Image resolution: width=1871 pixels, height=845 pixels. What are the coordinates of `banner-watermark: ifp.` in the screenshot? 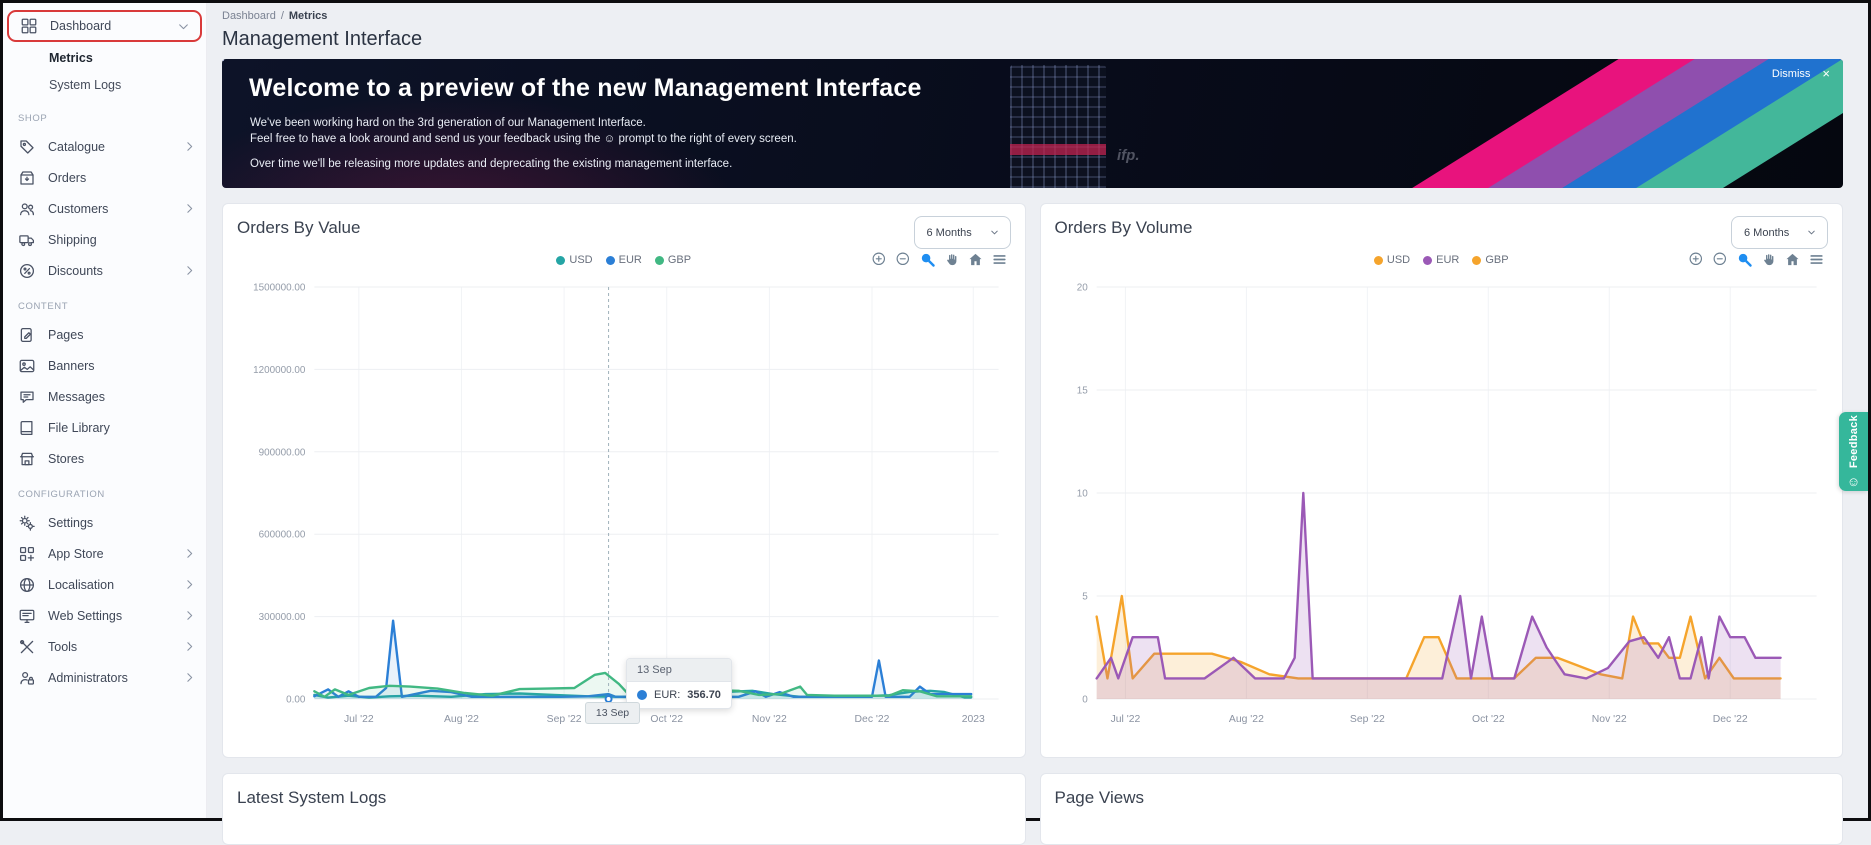 It's located at (1128, 155).